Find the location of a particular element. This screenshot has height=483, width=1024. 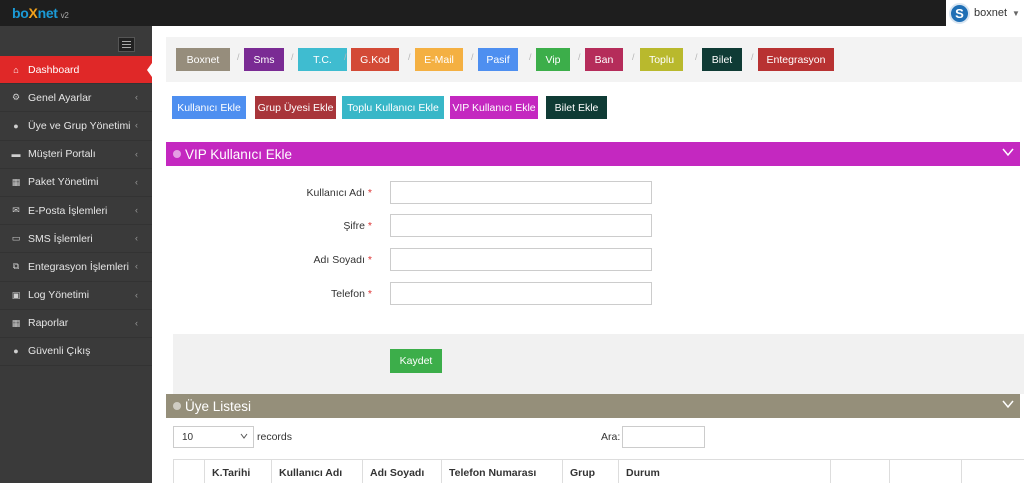

sidebar-item: ⚙ Genel Ayarlar ‹ is located at coordinates (76, 98).